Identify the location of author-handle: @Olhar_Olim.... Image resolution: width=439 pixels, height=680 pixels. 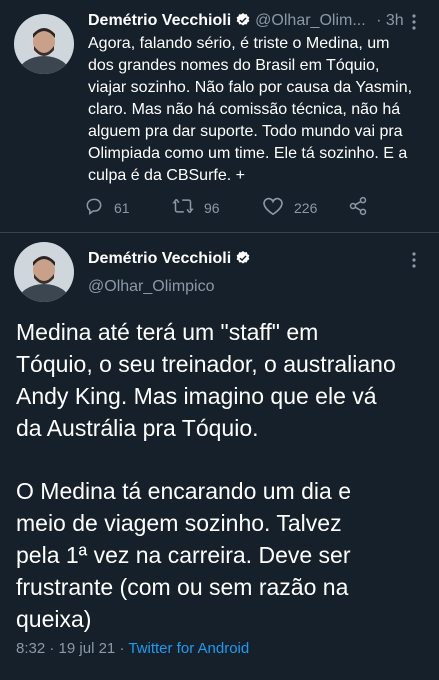
(310, 20).